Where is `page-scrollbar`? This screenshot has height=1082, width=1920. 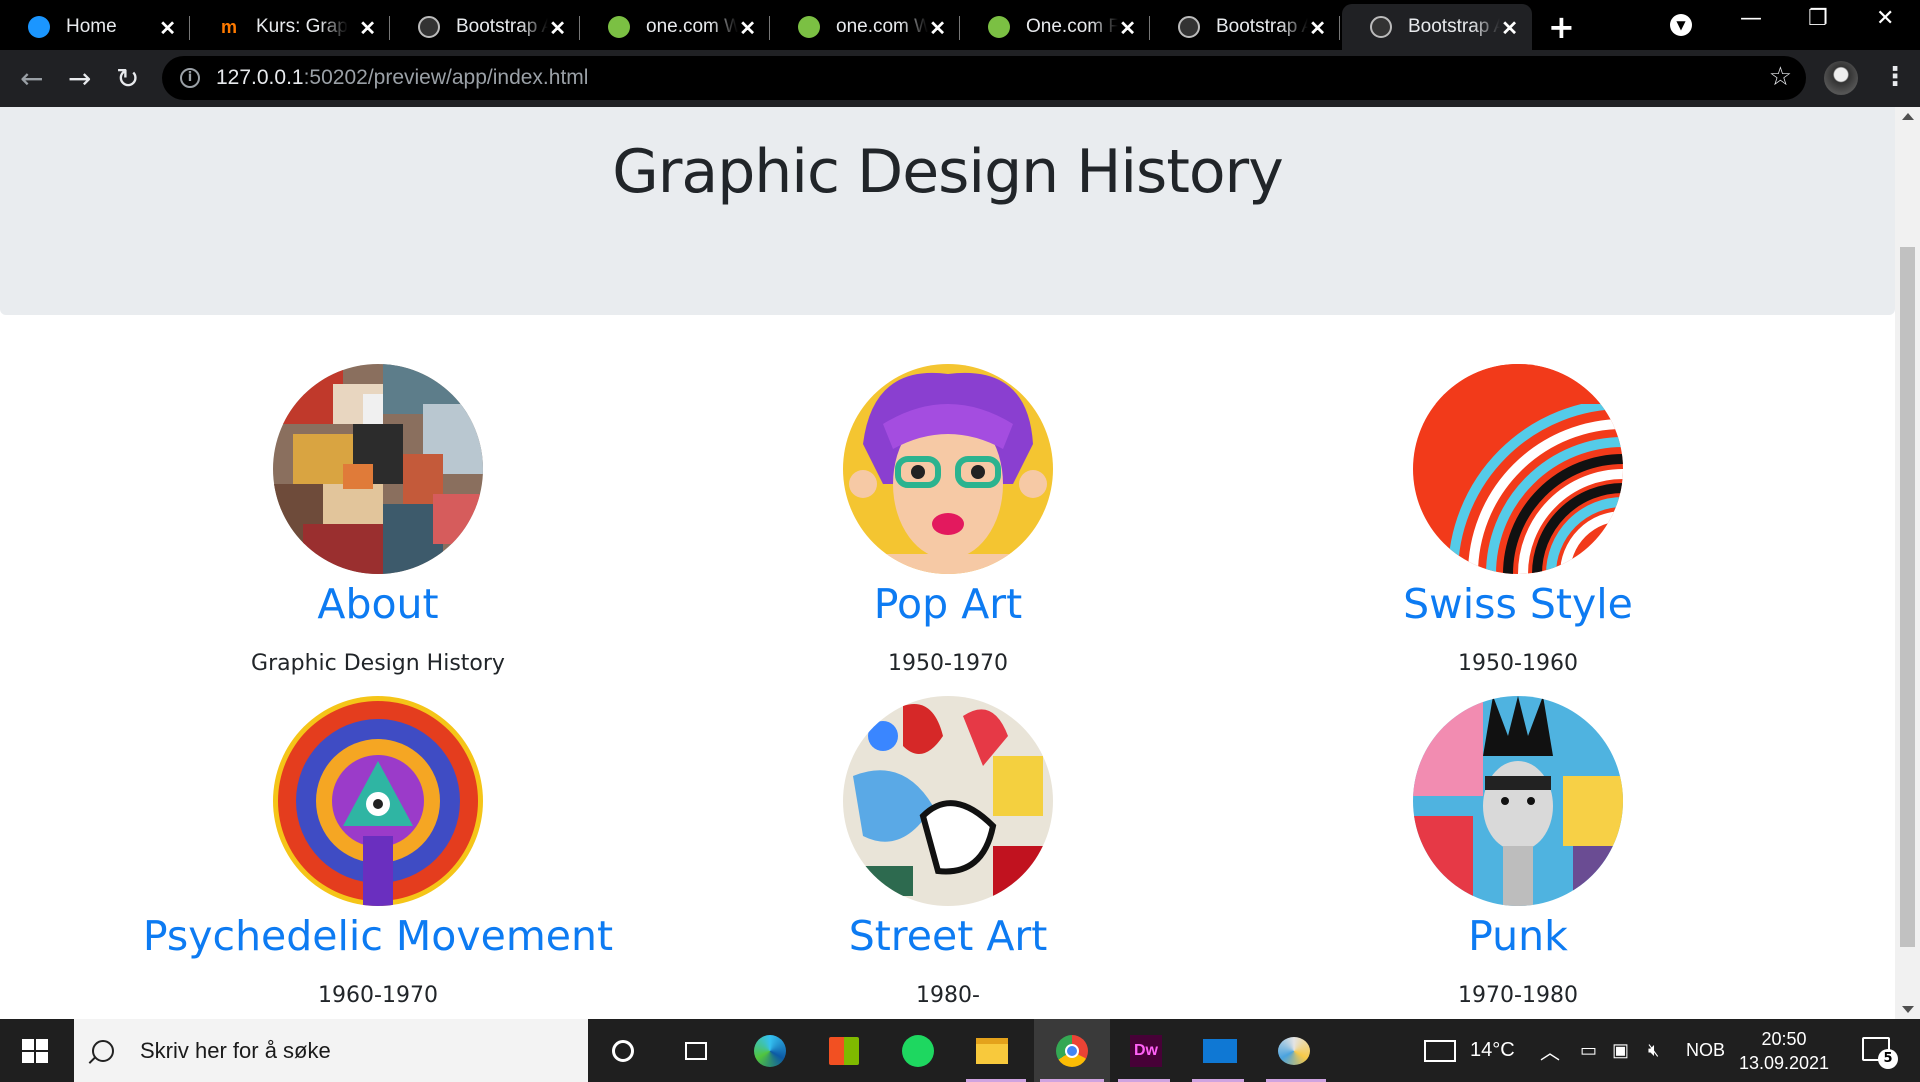 page-scrollbar is located at coordinates (1907, 563).